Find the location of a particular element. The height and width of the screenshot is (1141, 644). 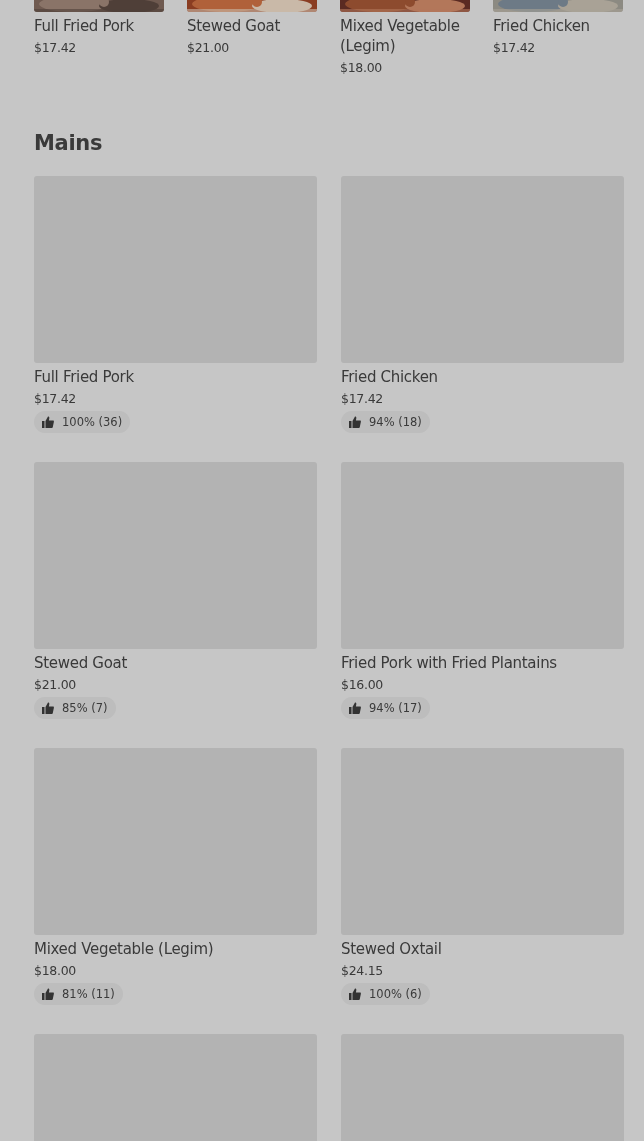

rating-text: 100% (6) is located at coordinates (395, 994).